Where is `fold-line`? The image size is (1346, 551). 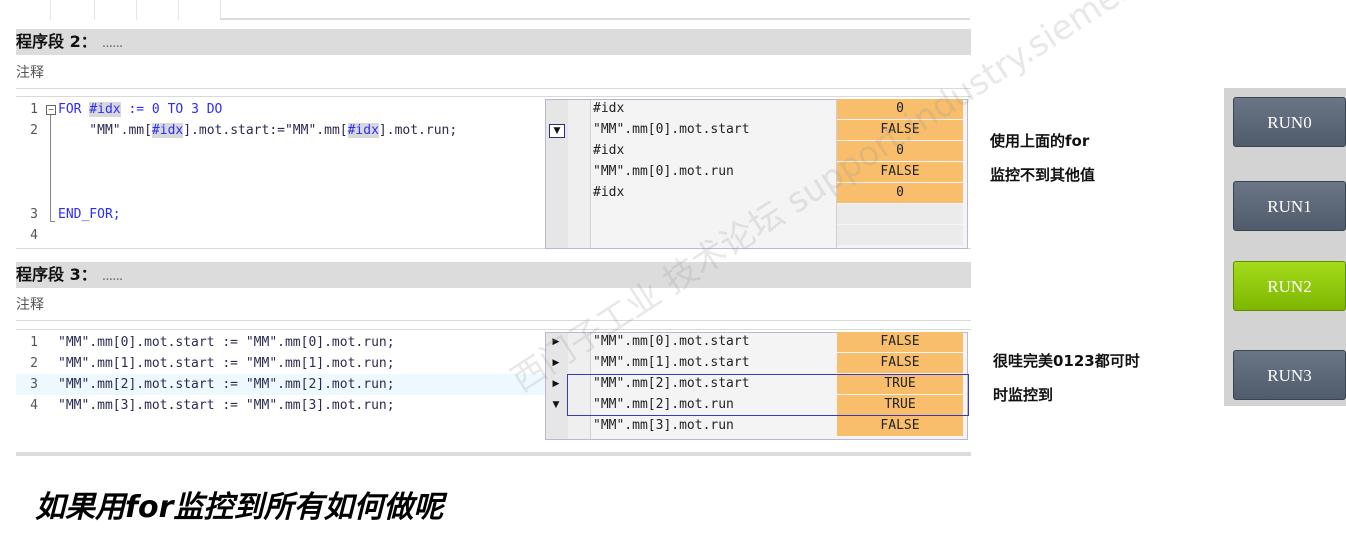
fold-line is located at coordinates (50, 168).